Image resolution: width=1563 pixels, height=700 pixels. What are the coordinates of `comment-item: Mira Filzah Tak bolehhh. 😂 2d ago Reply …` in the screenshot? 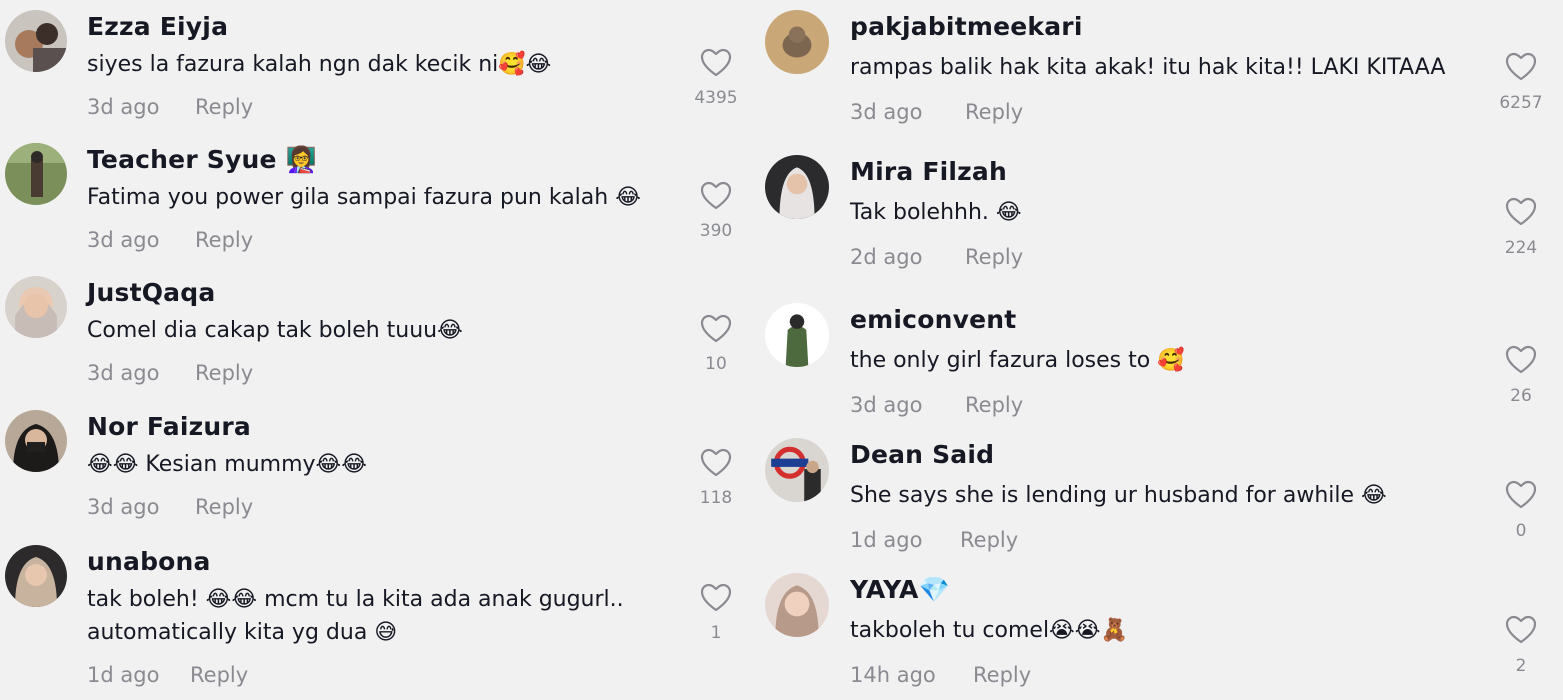 It's located at (1161, 217).